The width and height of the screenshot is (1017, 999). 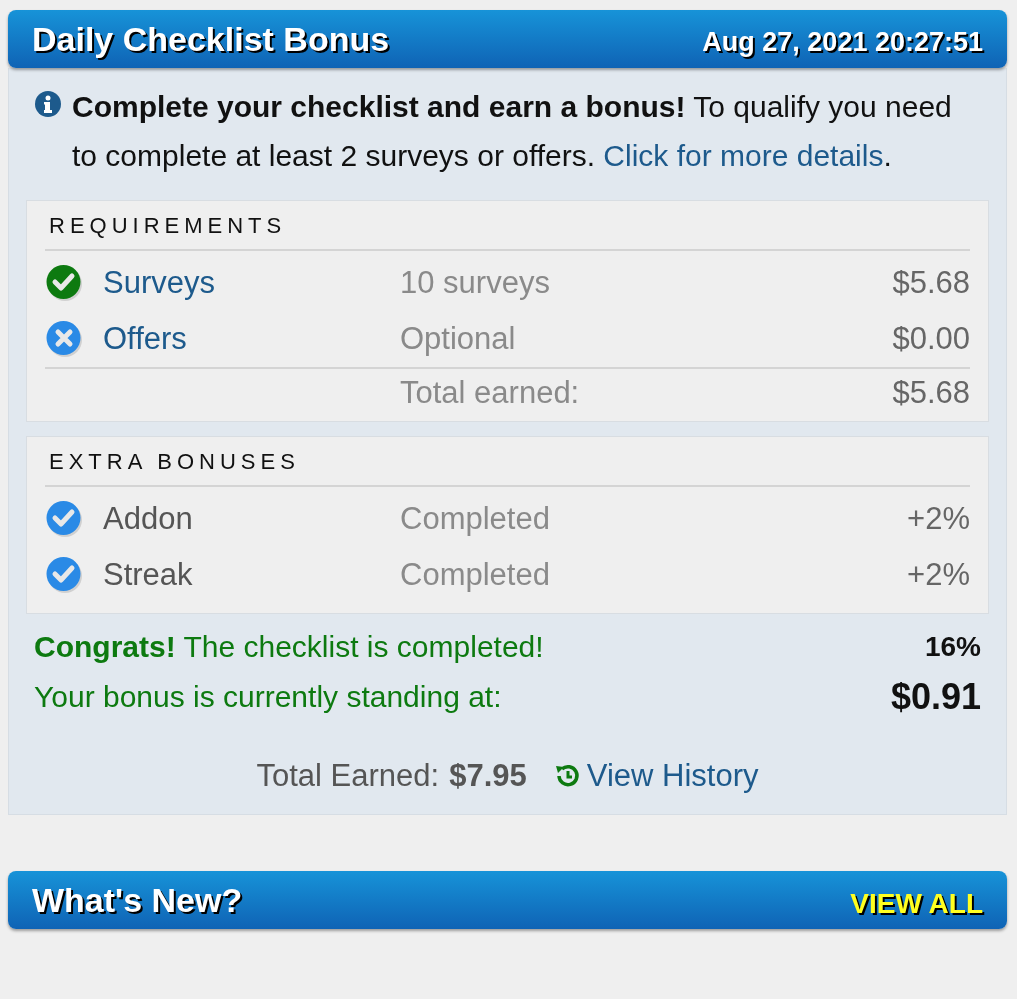 What do you see at coordinates (148, 575) in the screenshot?
I see `bonus-name: Streak` at bounding box center [148, 575].